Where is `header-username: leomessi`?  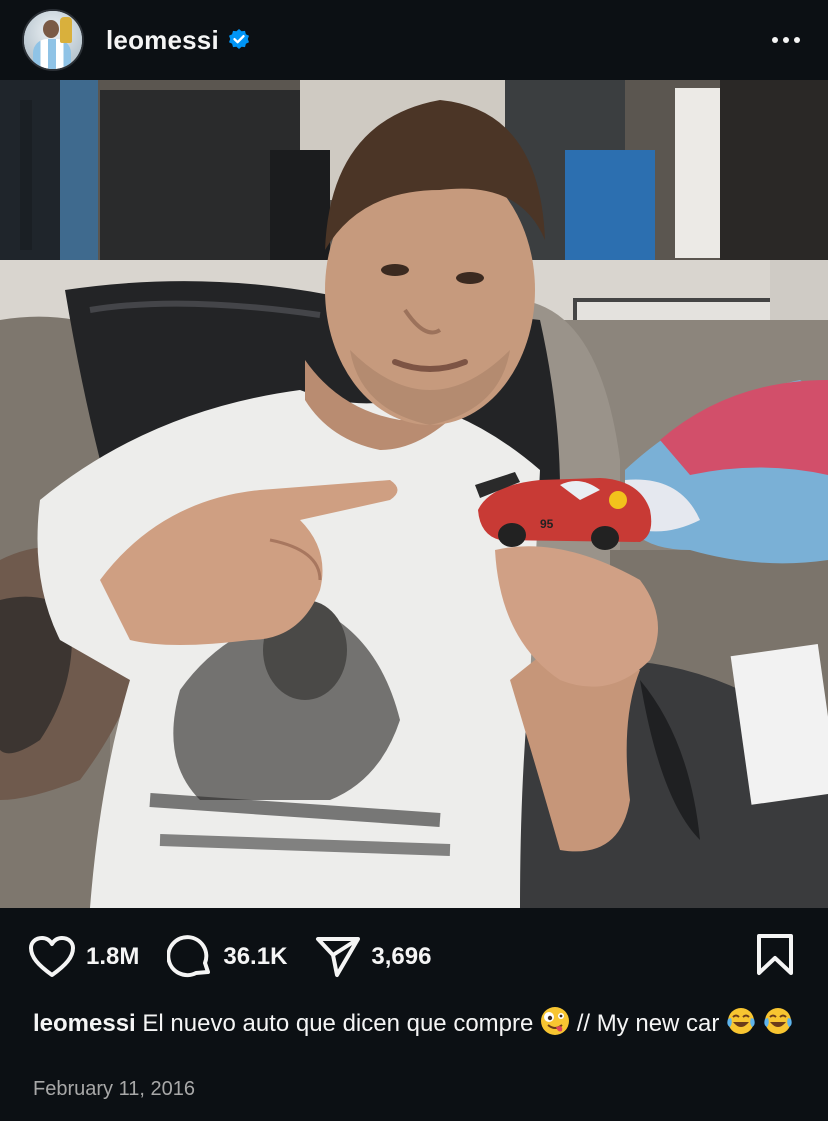 header-username: leomessi is located at coordinates (162, 40).